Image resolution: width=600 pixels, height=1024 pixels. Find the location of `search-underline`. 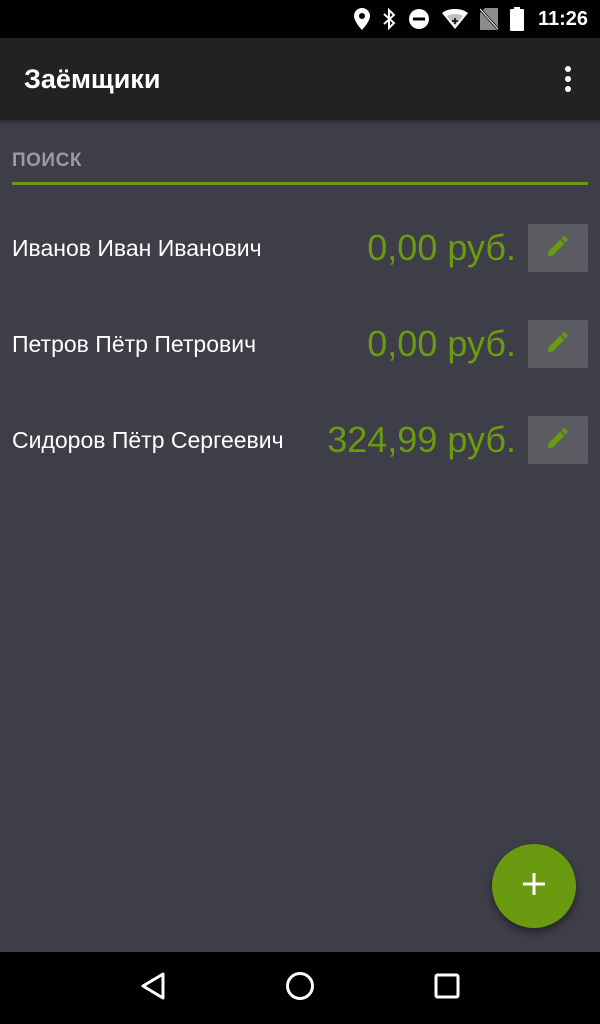

search-underline is located at coordinates (300, 183).